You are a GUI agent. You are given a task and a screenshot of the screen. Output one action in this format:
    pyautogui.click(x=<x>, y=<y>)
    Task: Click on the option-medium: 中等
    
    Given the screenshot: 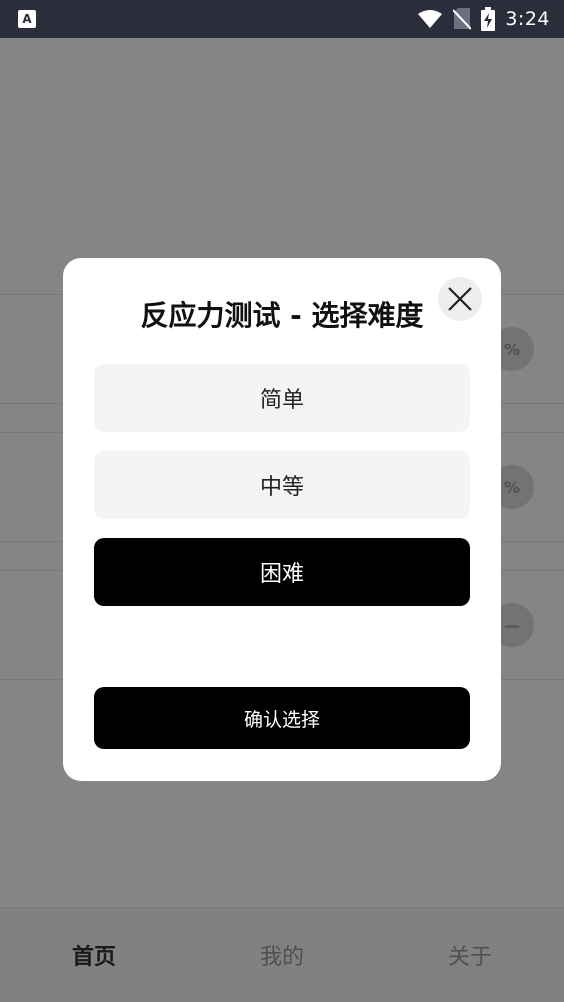 What is the action you would take?
    pyautogui.click(x=282, y=485)
    